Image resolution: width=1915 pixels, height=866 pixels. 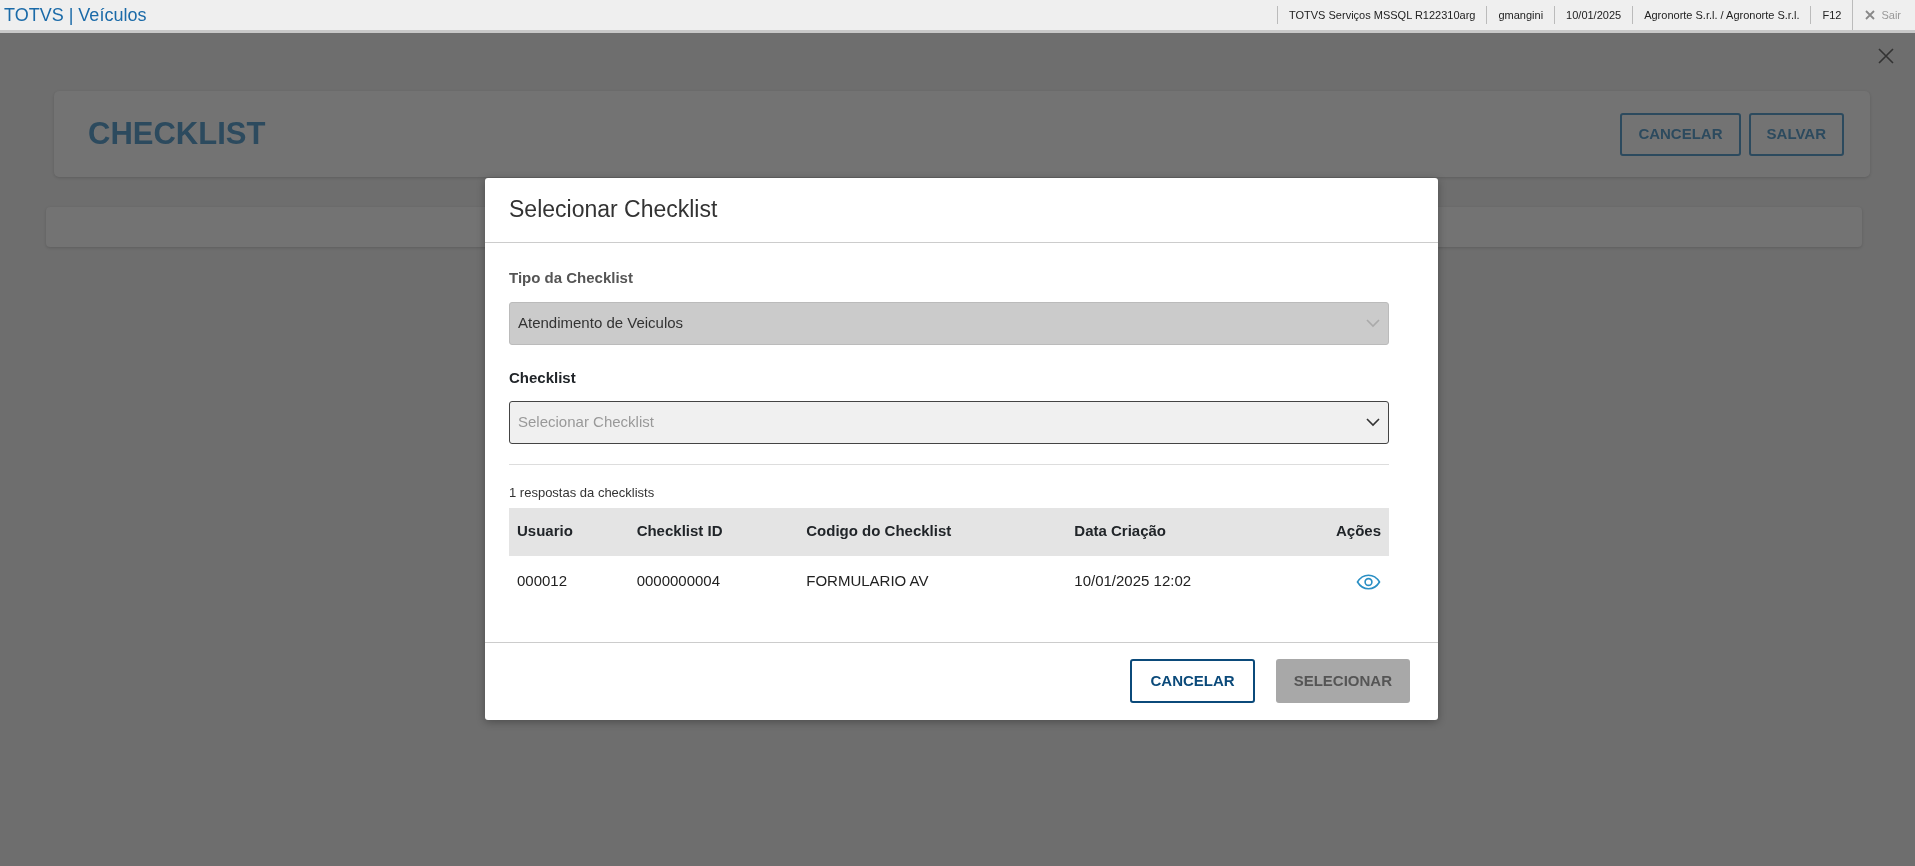 I want to click on table-cell: 000012, so click(x=569, y=581).